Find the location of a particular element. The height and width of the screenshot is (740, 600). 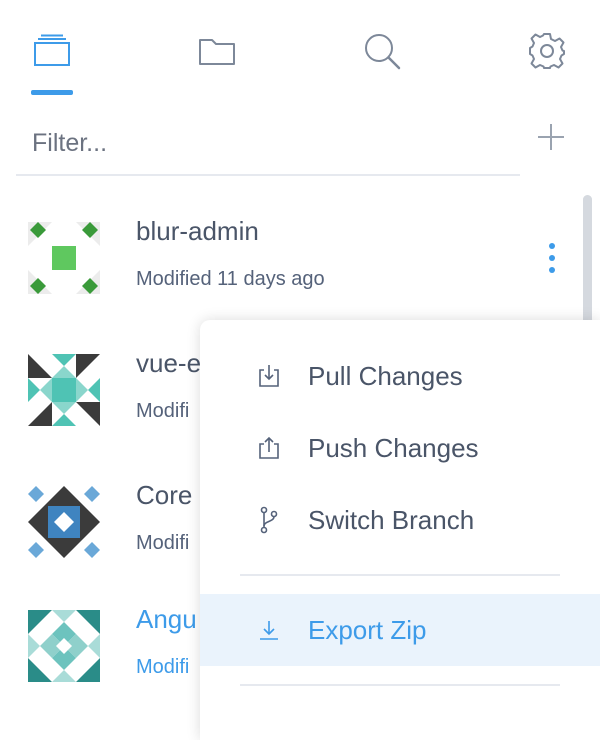

tab-files is located at coordinates (217, 51).